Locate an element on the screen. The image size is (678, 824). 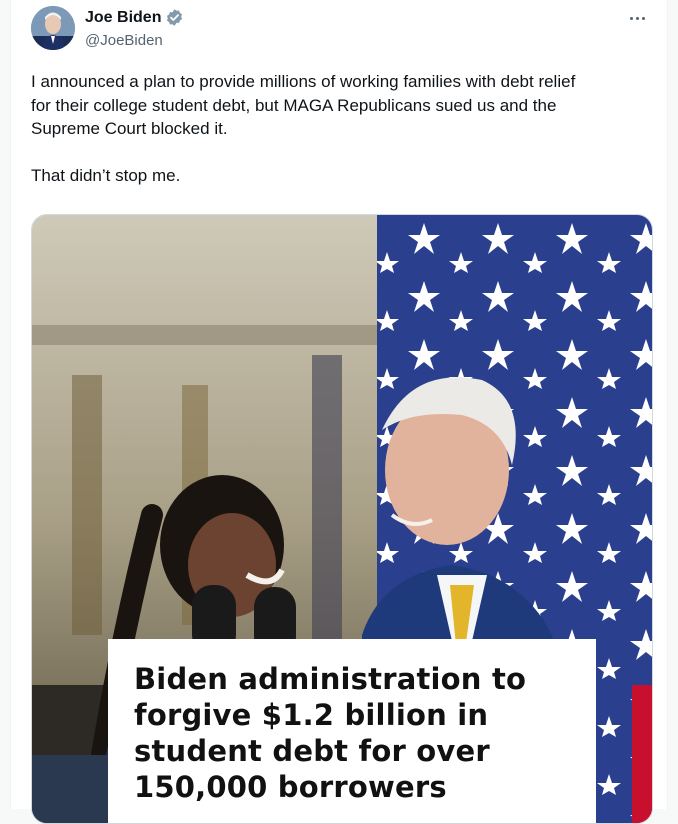
more-options-icon is located at coordinates (637, 18).